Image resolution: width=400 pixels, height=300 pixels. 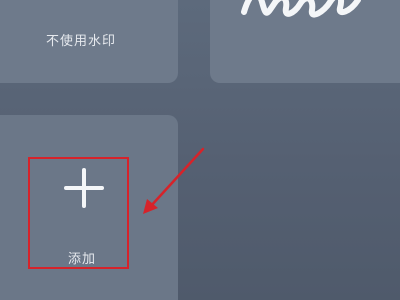 I want to click on no-watermark-label: 不使用水印, so click(x=81, y=41).